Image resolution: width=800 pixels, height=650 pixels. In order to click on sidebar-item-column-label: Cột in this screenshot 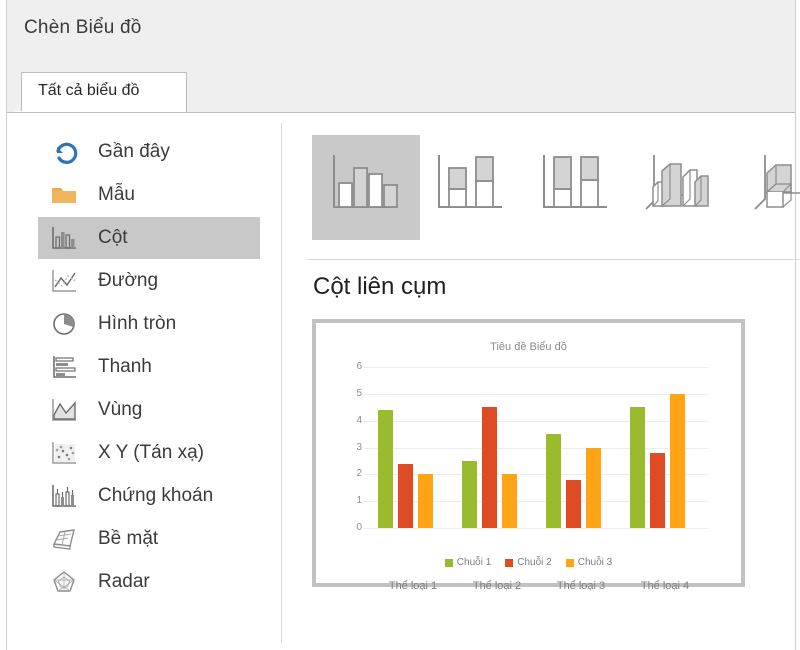, I will do `click(113, 237)`.